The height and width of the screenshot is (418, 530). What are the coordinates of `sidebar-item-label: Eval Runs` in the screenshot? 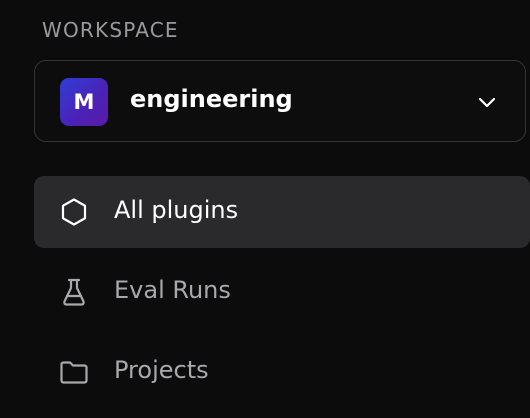 It's located at (172, 290).